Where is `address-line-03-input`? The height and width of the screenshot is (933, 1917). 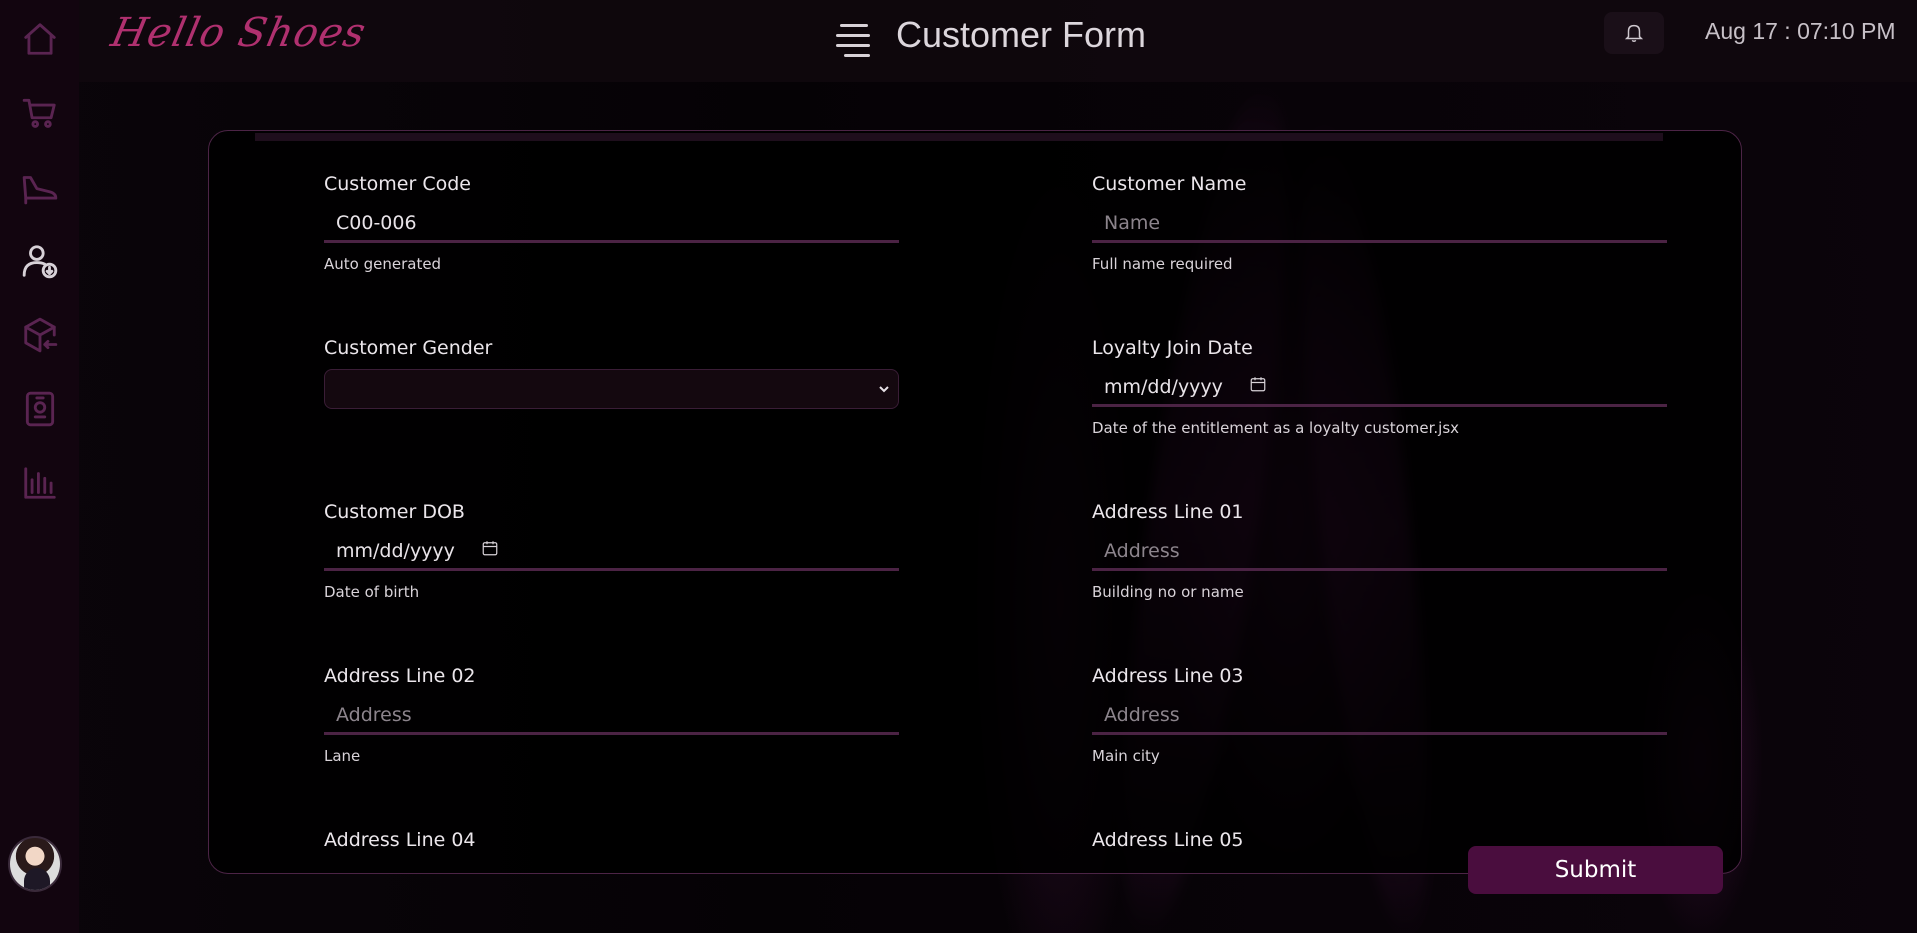 address-line-03-input is located at coordinates (1379, 716).